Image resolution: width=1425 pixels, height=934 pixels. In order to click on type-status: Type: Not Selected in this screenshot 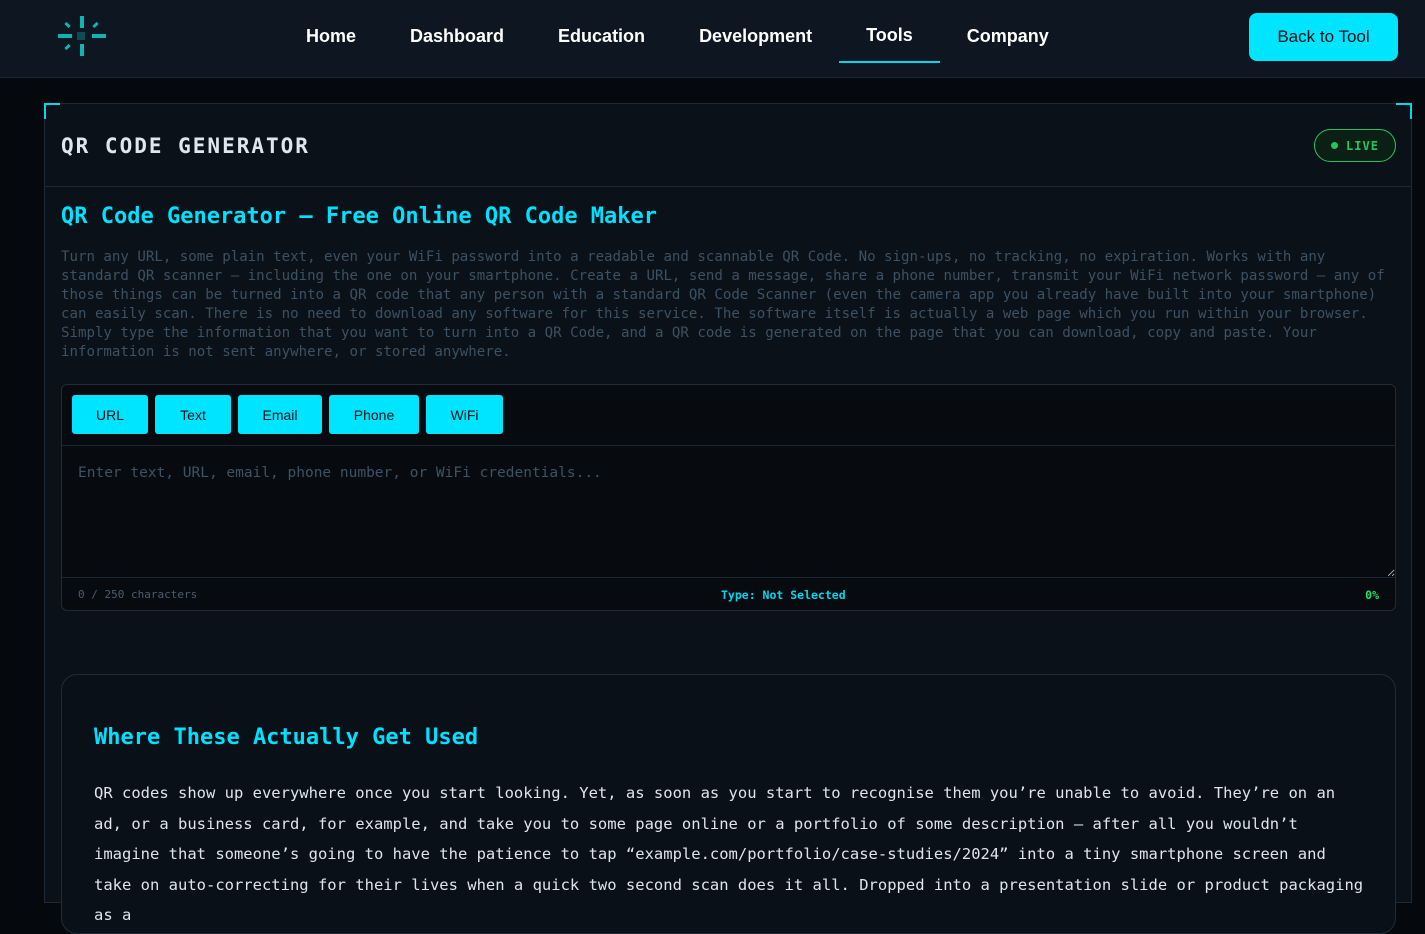, I will do `click(783, 595)`.